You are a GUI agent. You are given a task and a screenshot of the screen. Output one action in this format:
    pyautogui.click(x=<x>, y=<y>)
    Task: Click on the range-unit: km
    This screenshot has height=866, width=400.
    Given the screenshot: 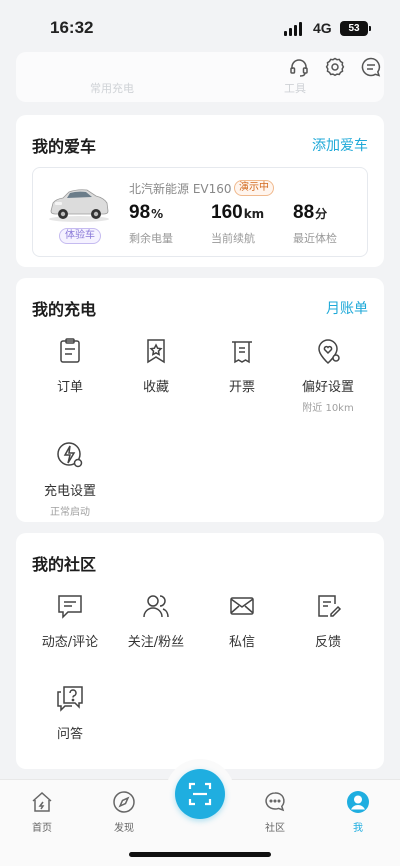 What is the action you would take?
    pyautogui.click(x=254, y=214)
    